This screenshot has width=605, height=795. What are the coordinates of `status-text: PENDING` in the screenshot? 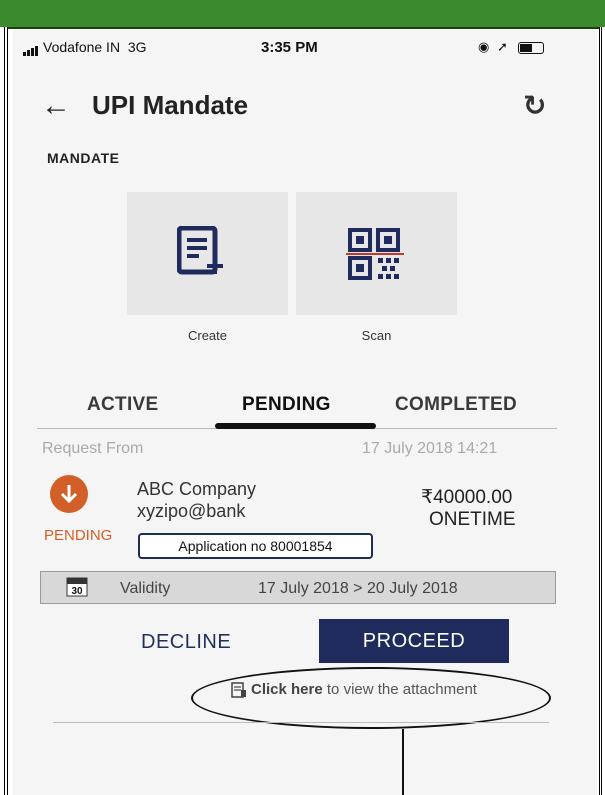 It's located at (78, 535).